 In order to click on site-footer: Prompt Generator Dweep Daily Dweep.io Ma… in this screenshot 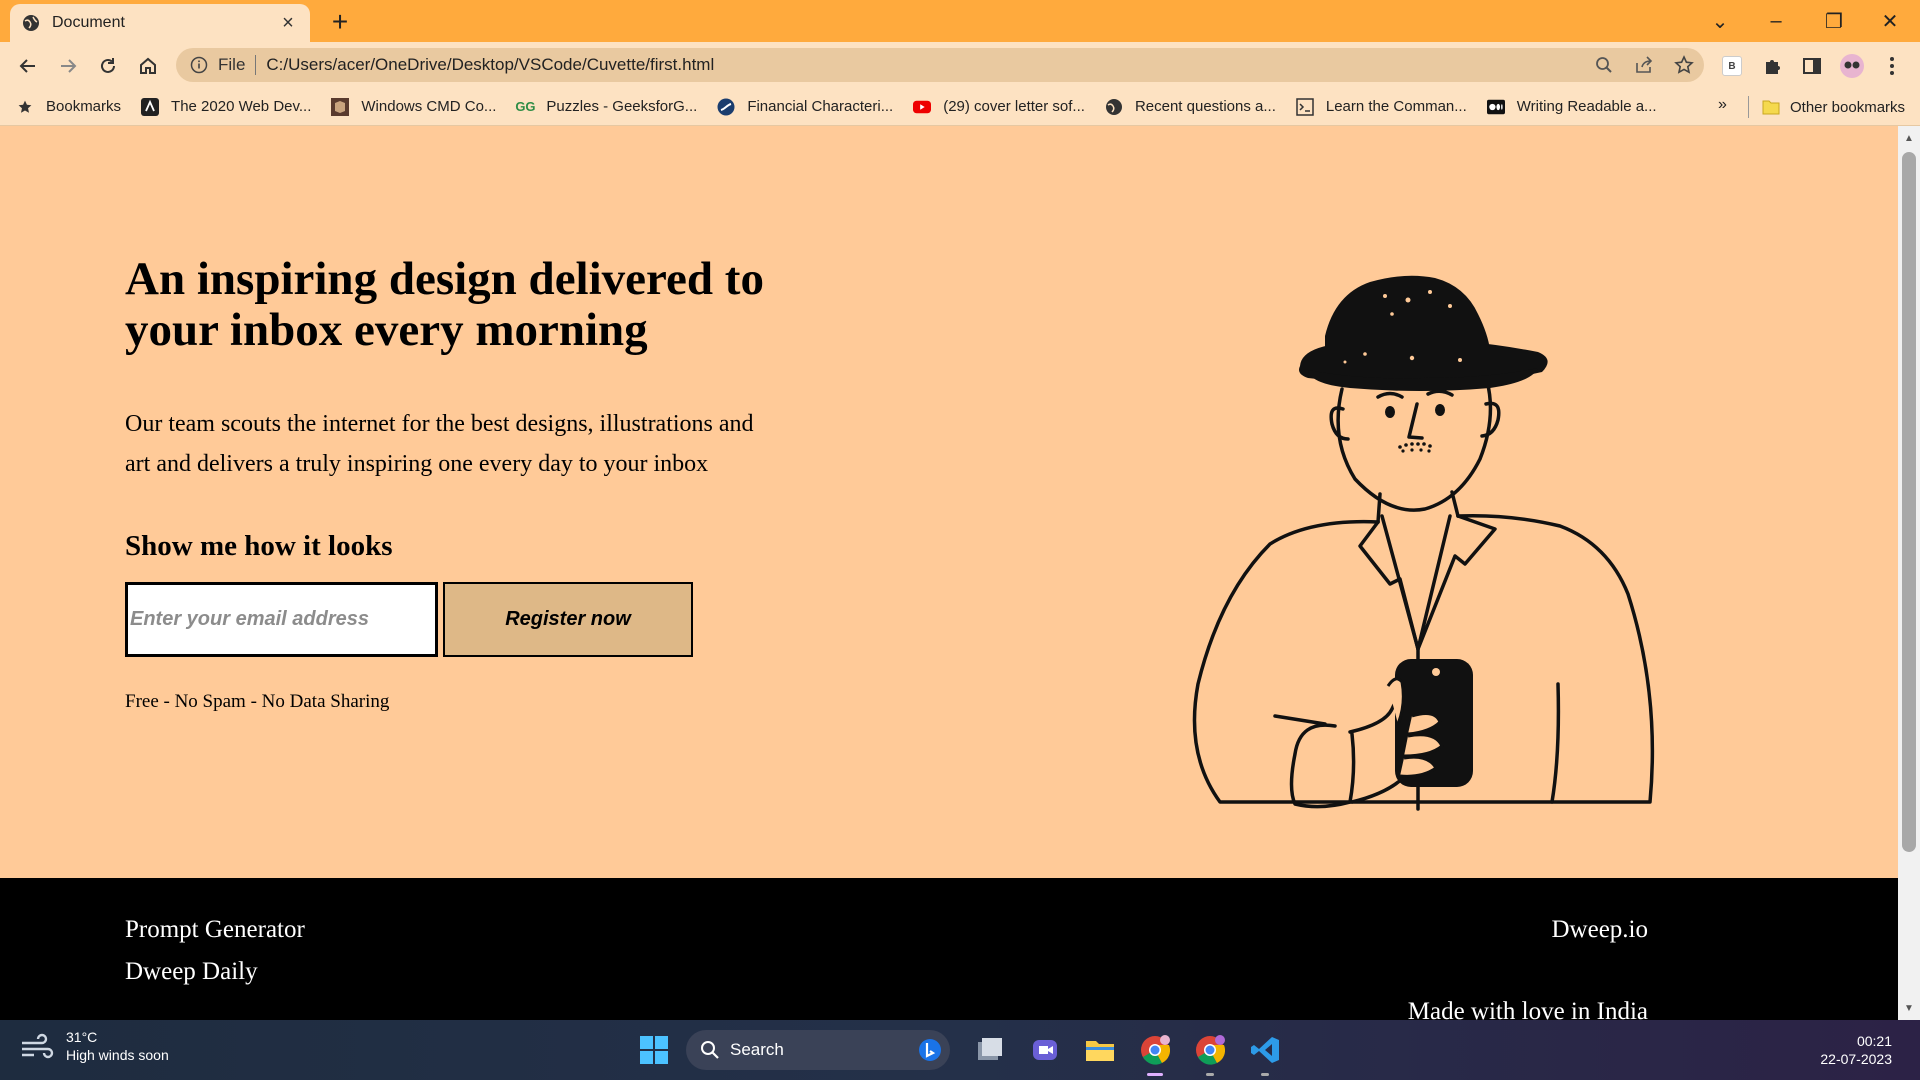, I will do `click(949, 949)`.